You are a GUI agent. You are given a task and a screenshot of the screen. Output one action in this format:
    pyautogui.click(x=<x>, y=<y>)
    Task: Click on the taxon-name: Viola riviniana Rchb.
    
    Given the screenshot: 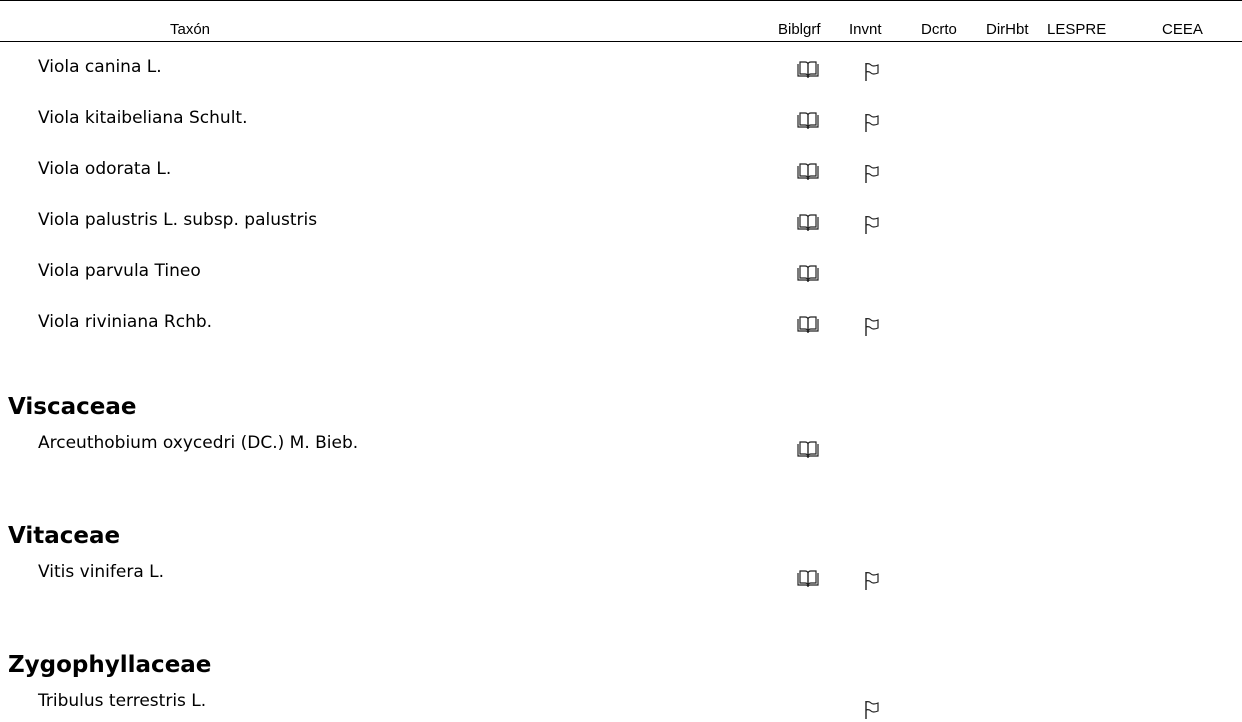 What is the action you would take?
    pyautogui.click(x=125, y=322)
    